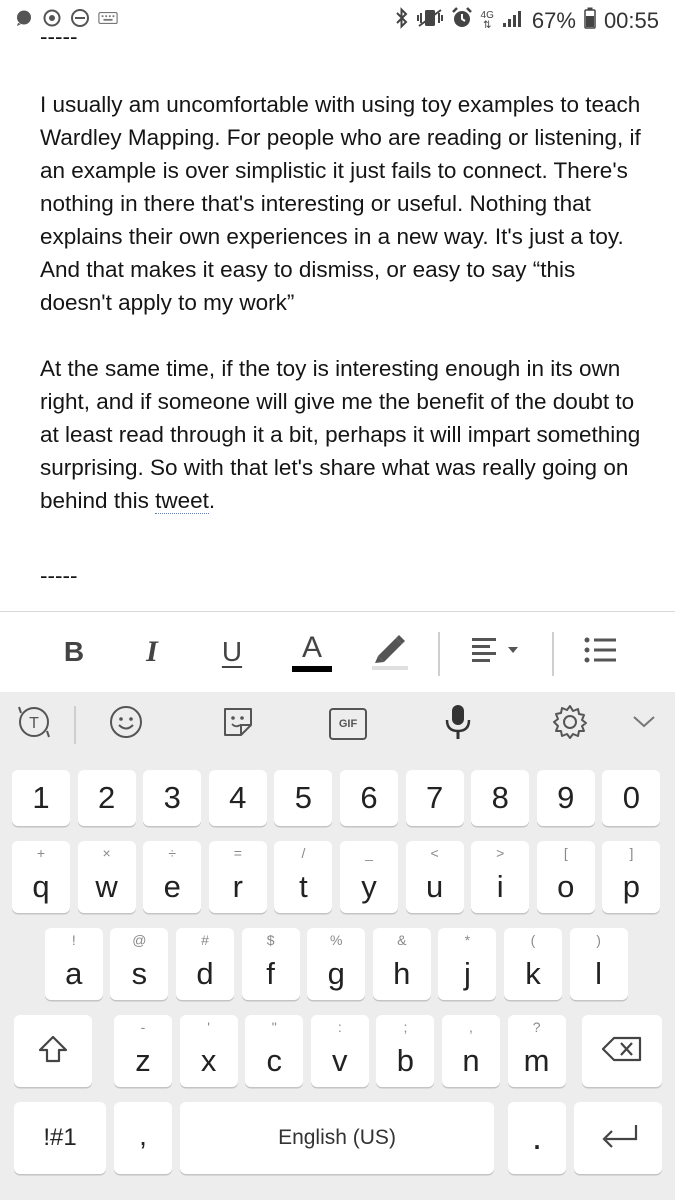  I want to click on underline-button: U, so click(232, 652).